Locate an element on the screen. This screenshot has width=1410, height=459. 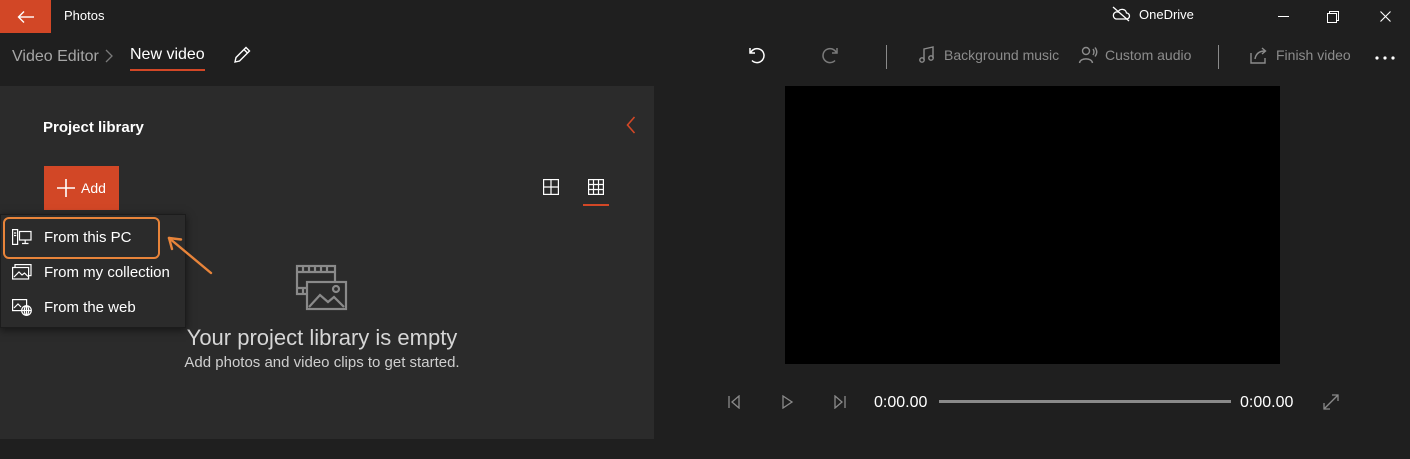
share-icon is located at coordinates (1258, 55).